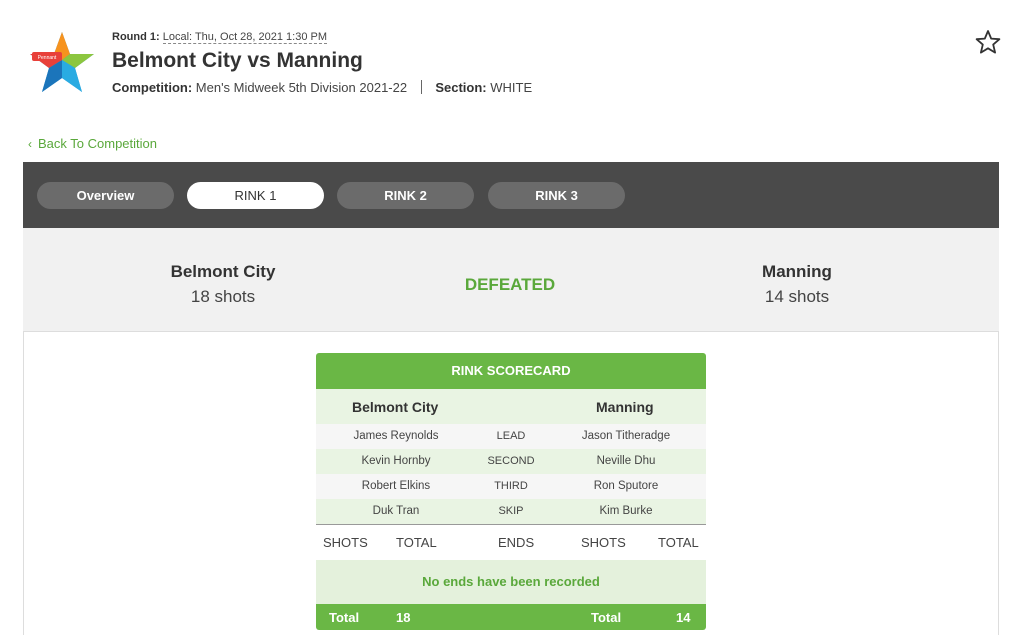 The width and height of the screenshot is (1024, 635). I want to click on result-status: DEFEATED, so click(510, 284).